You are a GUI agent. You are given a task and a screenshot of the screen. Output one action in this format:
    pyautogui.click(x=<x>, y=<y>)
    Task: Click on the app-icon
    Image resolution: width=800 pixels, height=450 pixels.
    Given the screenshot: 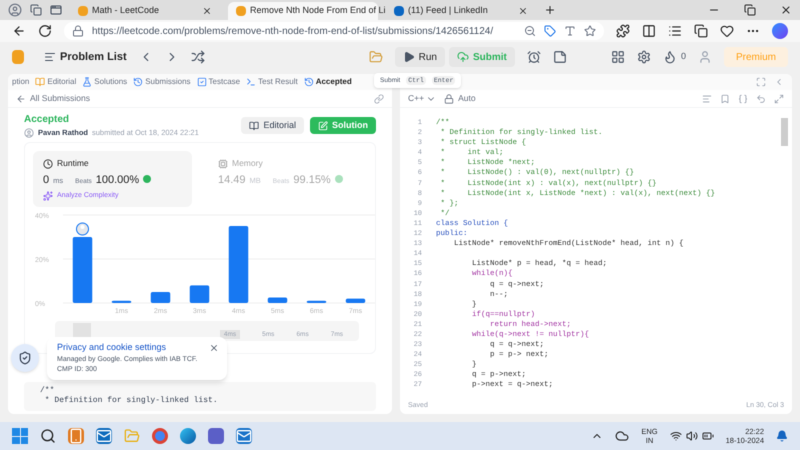 What is the action you would take?
    pyautogui.click(x=76, y=436)
    